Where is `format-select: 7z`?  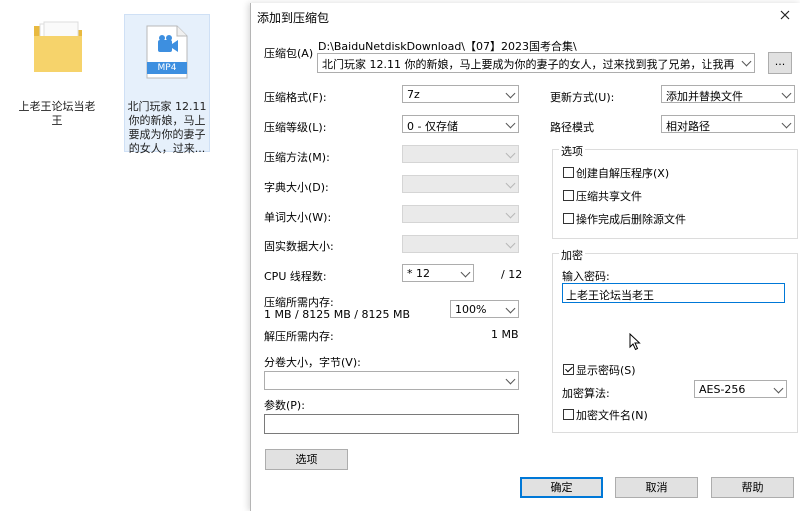 format-select: 7z is located at coordinates (460, 94).